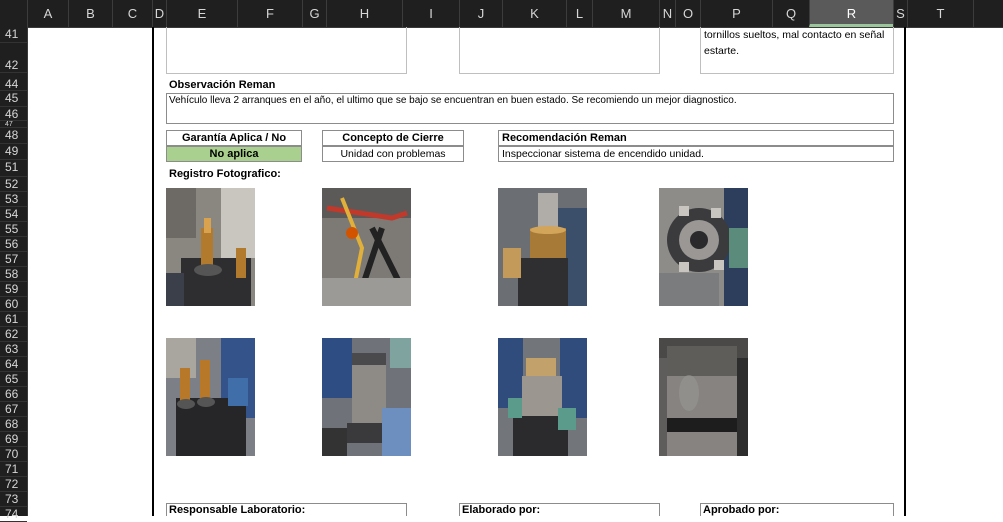  What do you see at coordinates (210, 247) in the screenshot?
I see `photo-starter-terminals` at bounding box center [210, 247].